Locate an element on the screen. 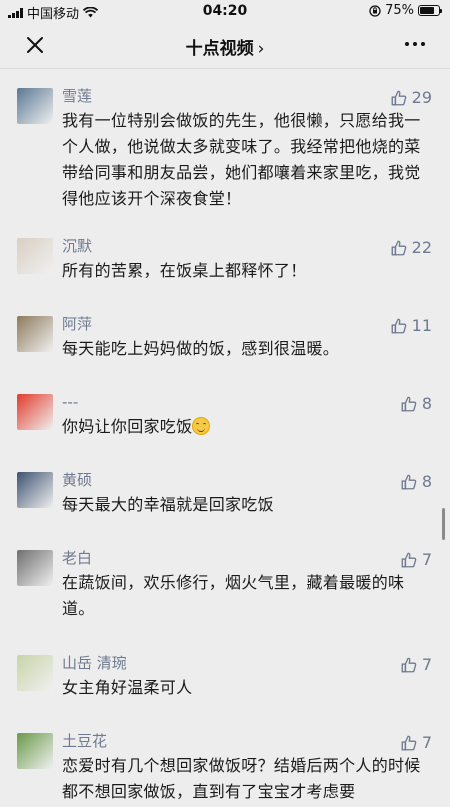 Image resolution: width=450 pixels, height=807 pixels. comment-item: 老白 7 在蔬饭间，欢乐修行，烟火气里，藏着最暖的味道。 is located at coordinates (225, 596).